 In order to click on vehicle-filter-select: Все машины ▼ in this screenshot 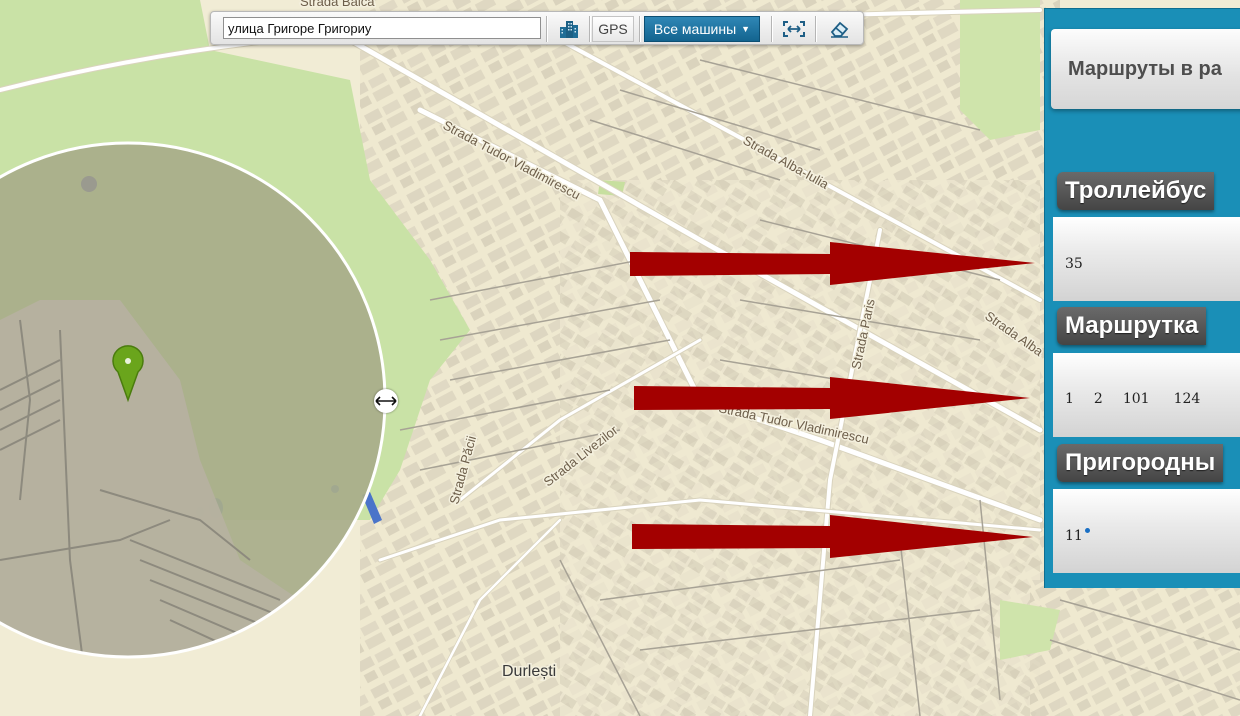, I will do `click(702, 29)`.